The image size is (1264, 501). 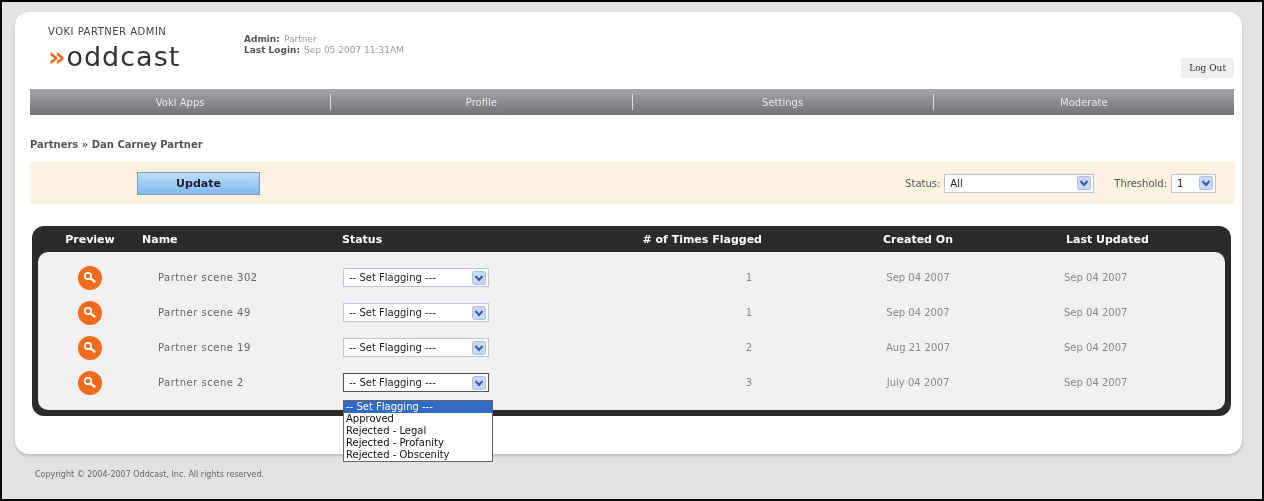 What do you see at coordinates (114, 57) in the screenshot?
I see `logo: »oddcast` at bounding box center [114, 57].